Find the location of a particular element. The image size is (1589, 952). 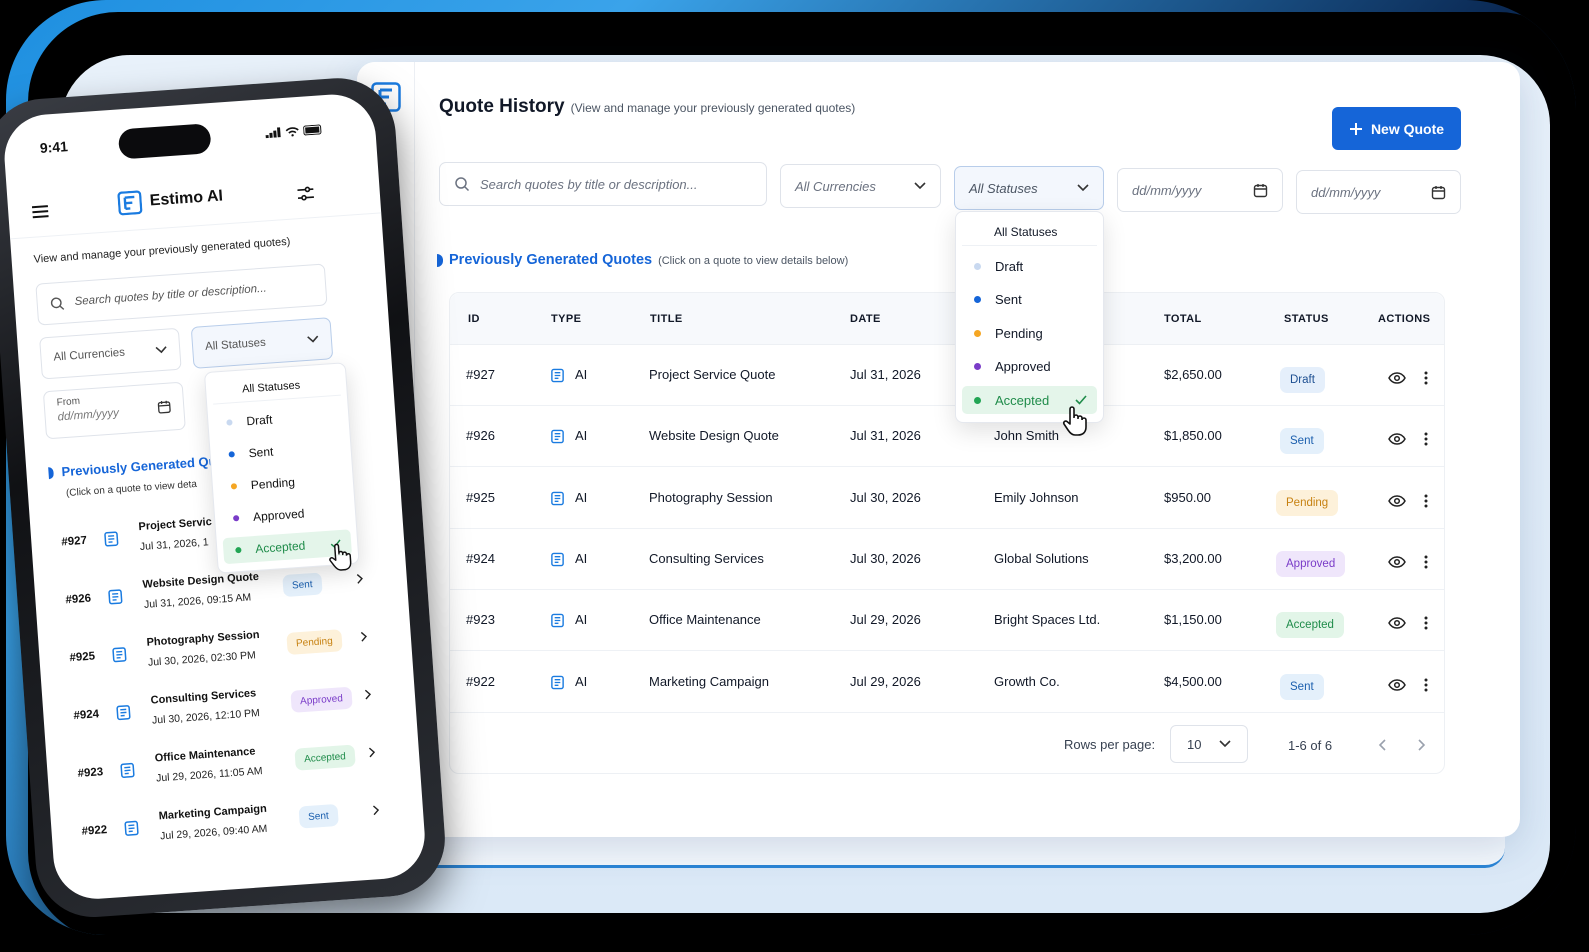

status-badge: Draft is located at coordinates (1302, 380).